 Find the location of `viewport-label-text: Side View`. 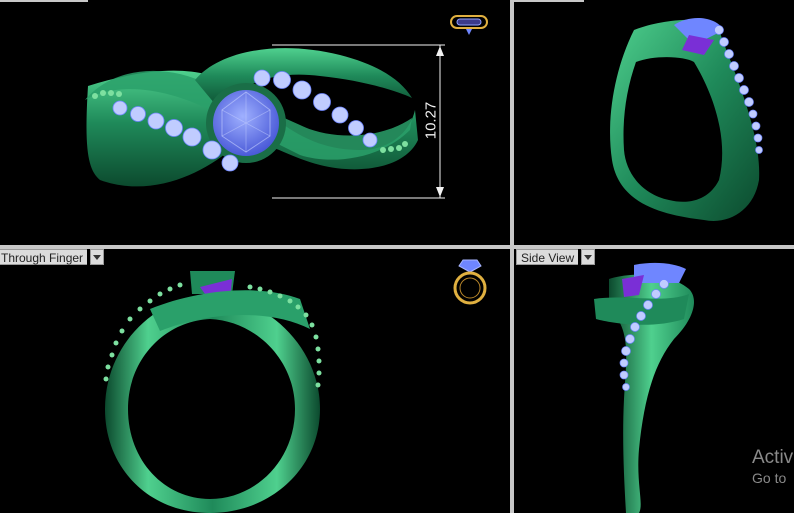

viewport-label-text: Side View is located at coordinates (547, 257).